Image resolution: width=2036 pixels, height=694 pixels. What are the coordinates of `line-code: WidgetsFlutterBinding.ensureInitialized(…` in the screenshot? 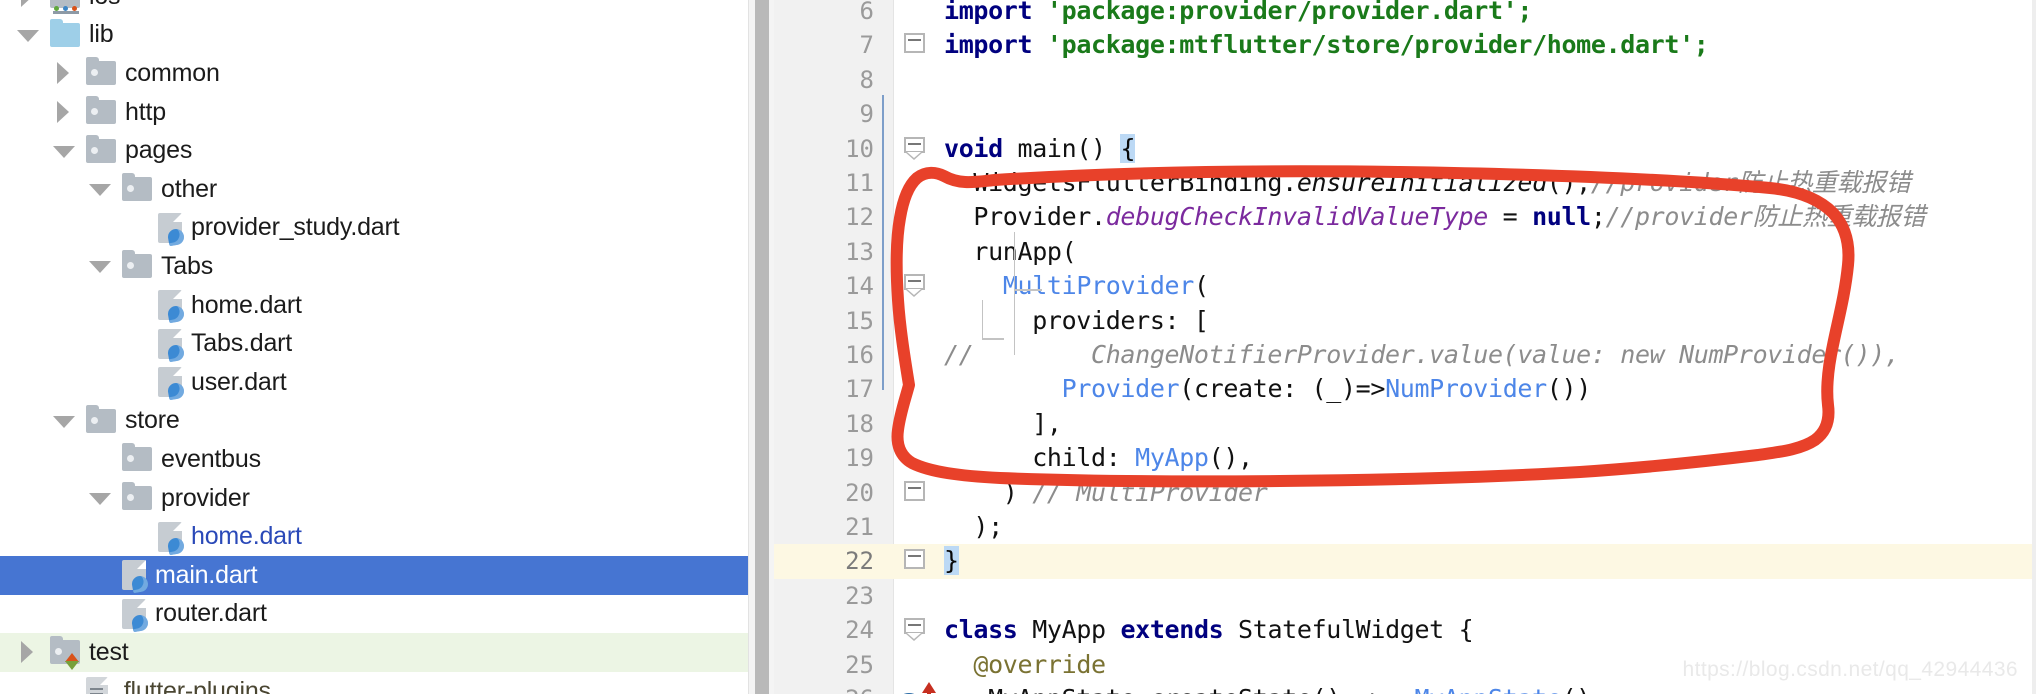 It's located at (1427, 183).